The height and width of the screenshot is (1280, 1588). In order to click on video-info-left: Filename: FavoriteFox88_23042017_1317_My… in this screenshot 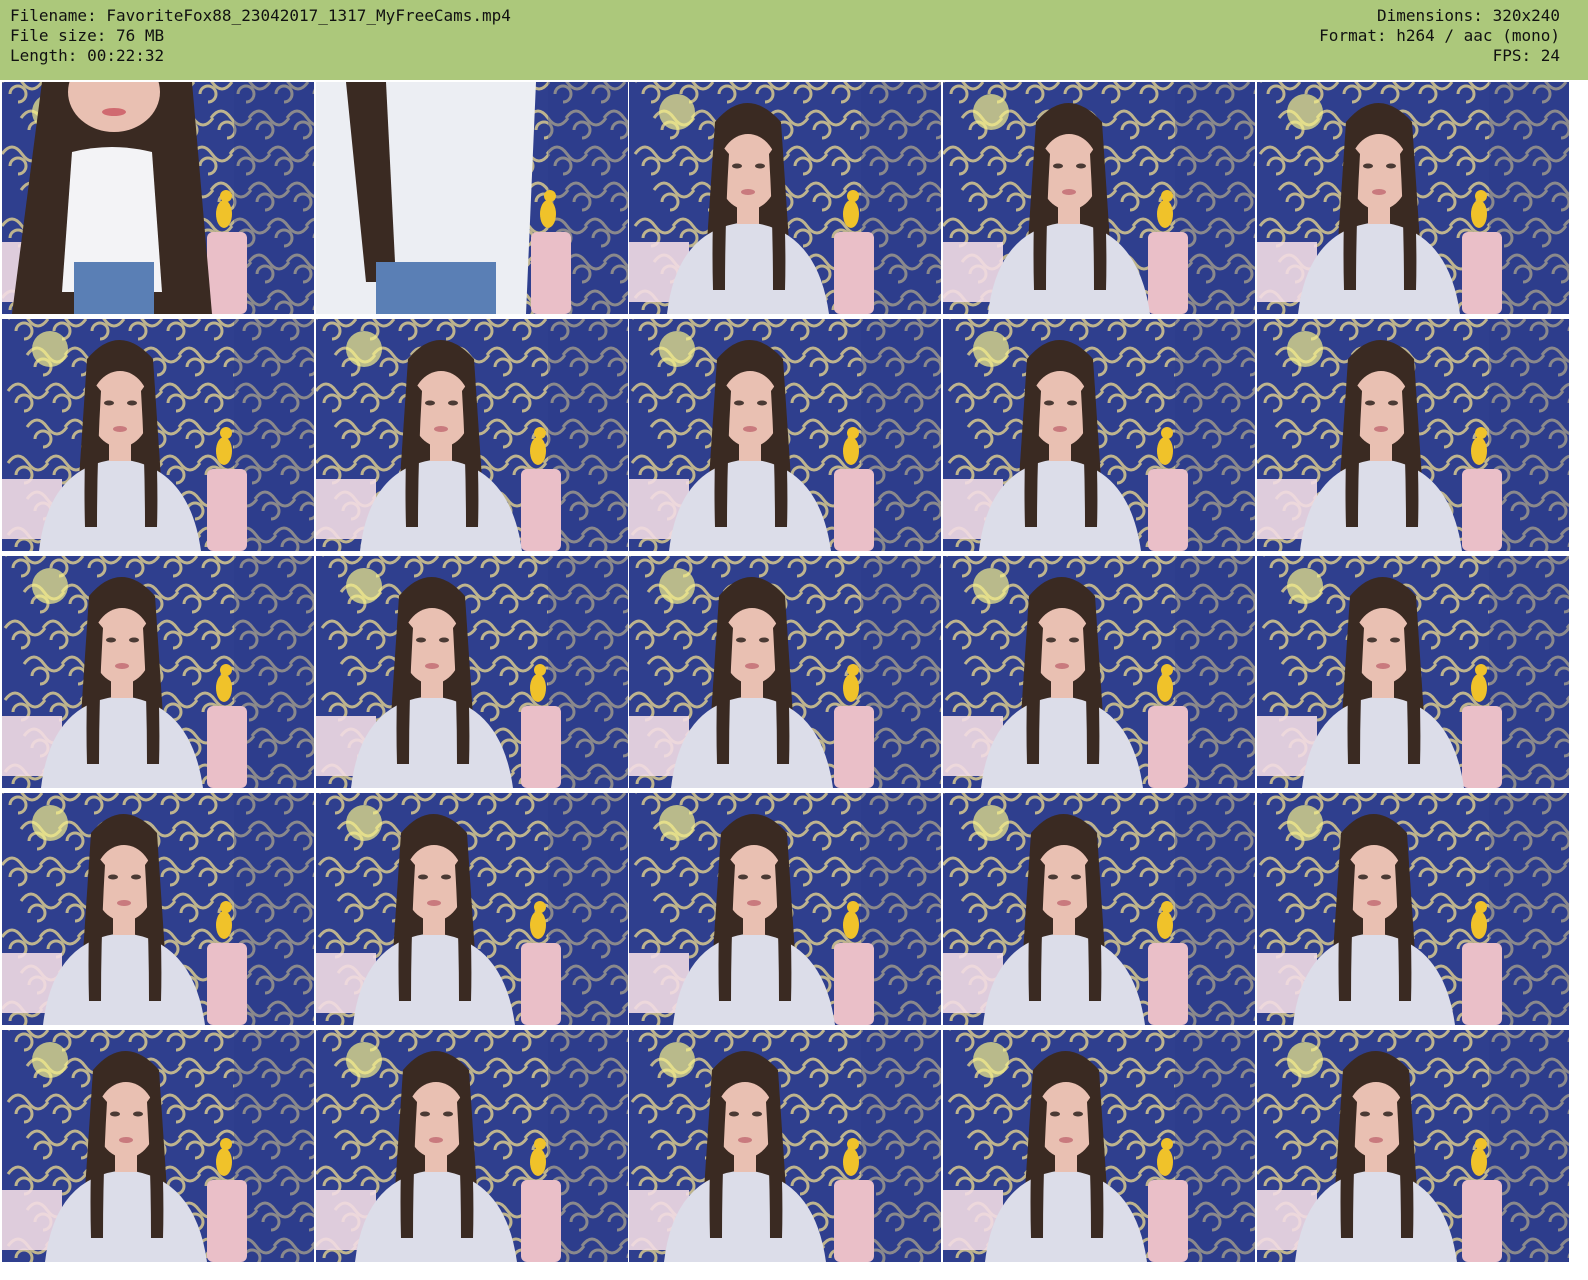, I will do `click(260, 36)`.